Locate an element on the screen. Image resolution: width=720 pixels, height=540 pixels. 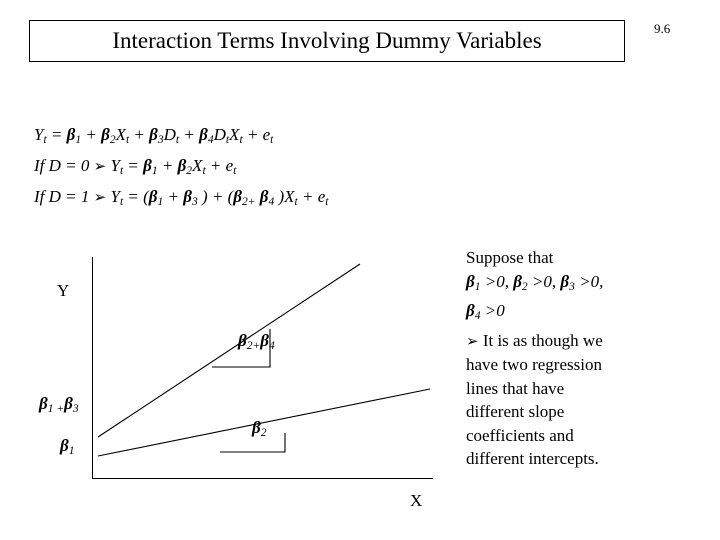
equation-line-2: If D = 0 ➢ Yt = β1 + β2Xt + et is located at coordinates (135, 167).